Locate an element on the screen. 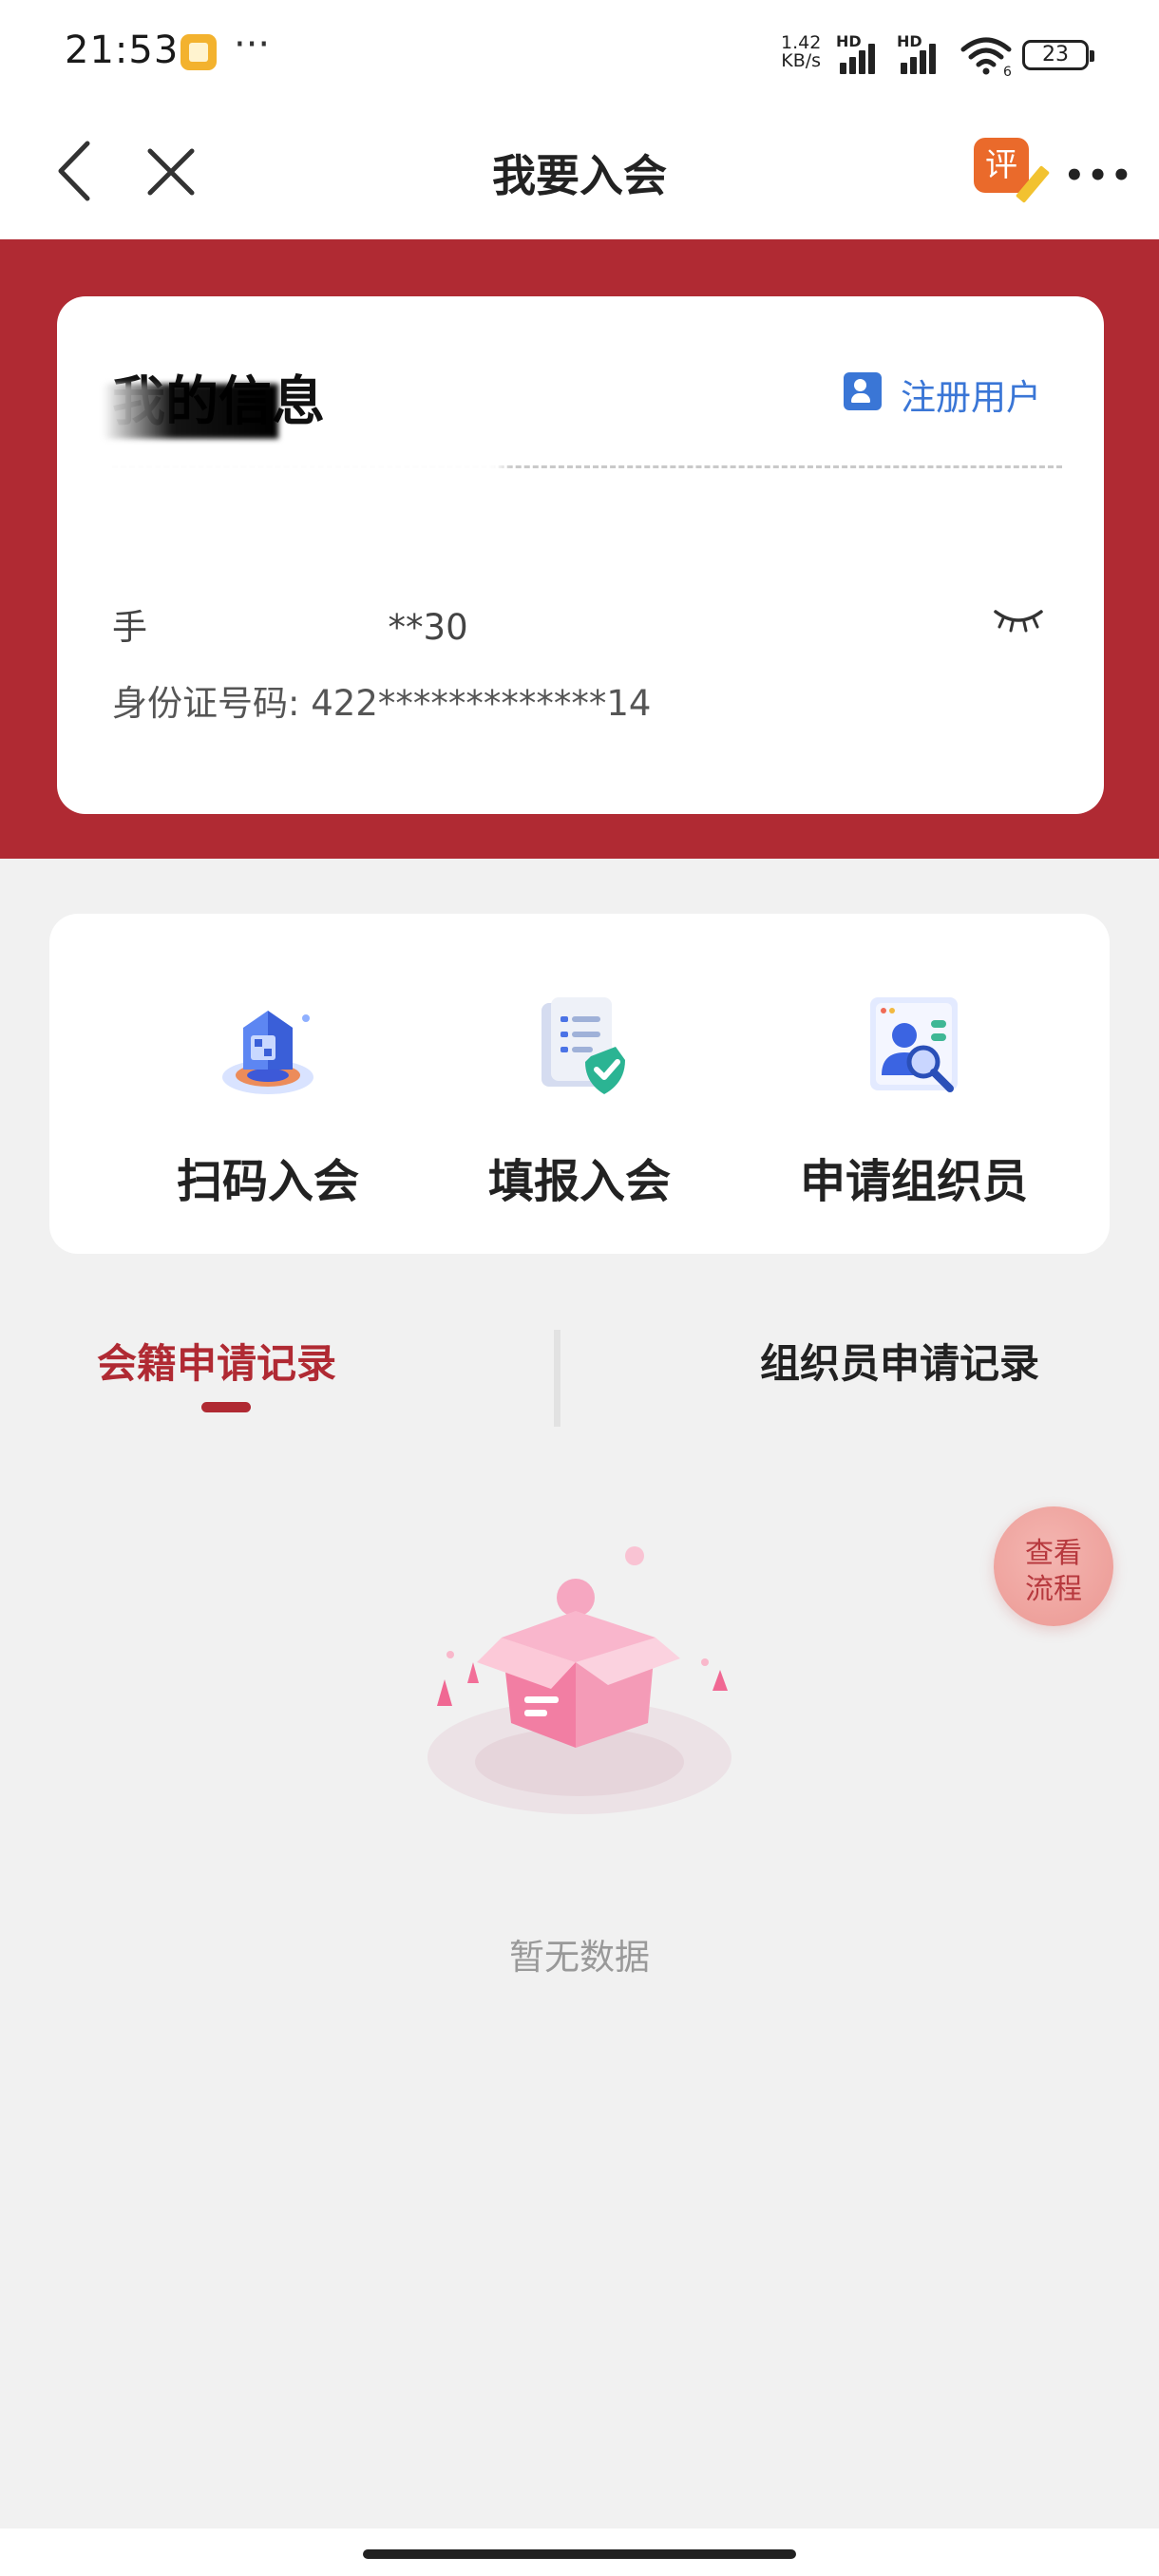 The height and width of the screenshot is (2576, 1159). phone-number-row: 手 **30 is located at coordinates (290, 624).